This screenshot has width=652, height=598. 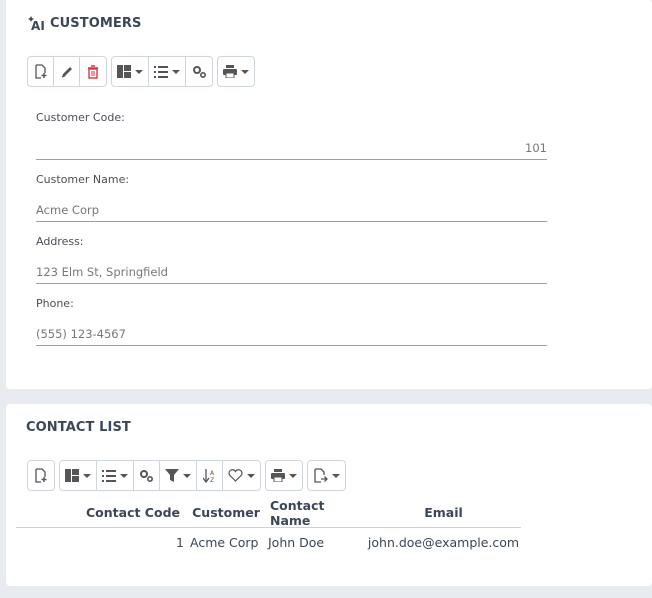 I want to click on filter-dropdown-button, so click(x=178, y=475).